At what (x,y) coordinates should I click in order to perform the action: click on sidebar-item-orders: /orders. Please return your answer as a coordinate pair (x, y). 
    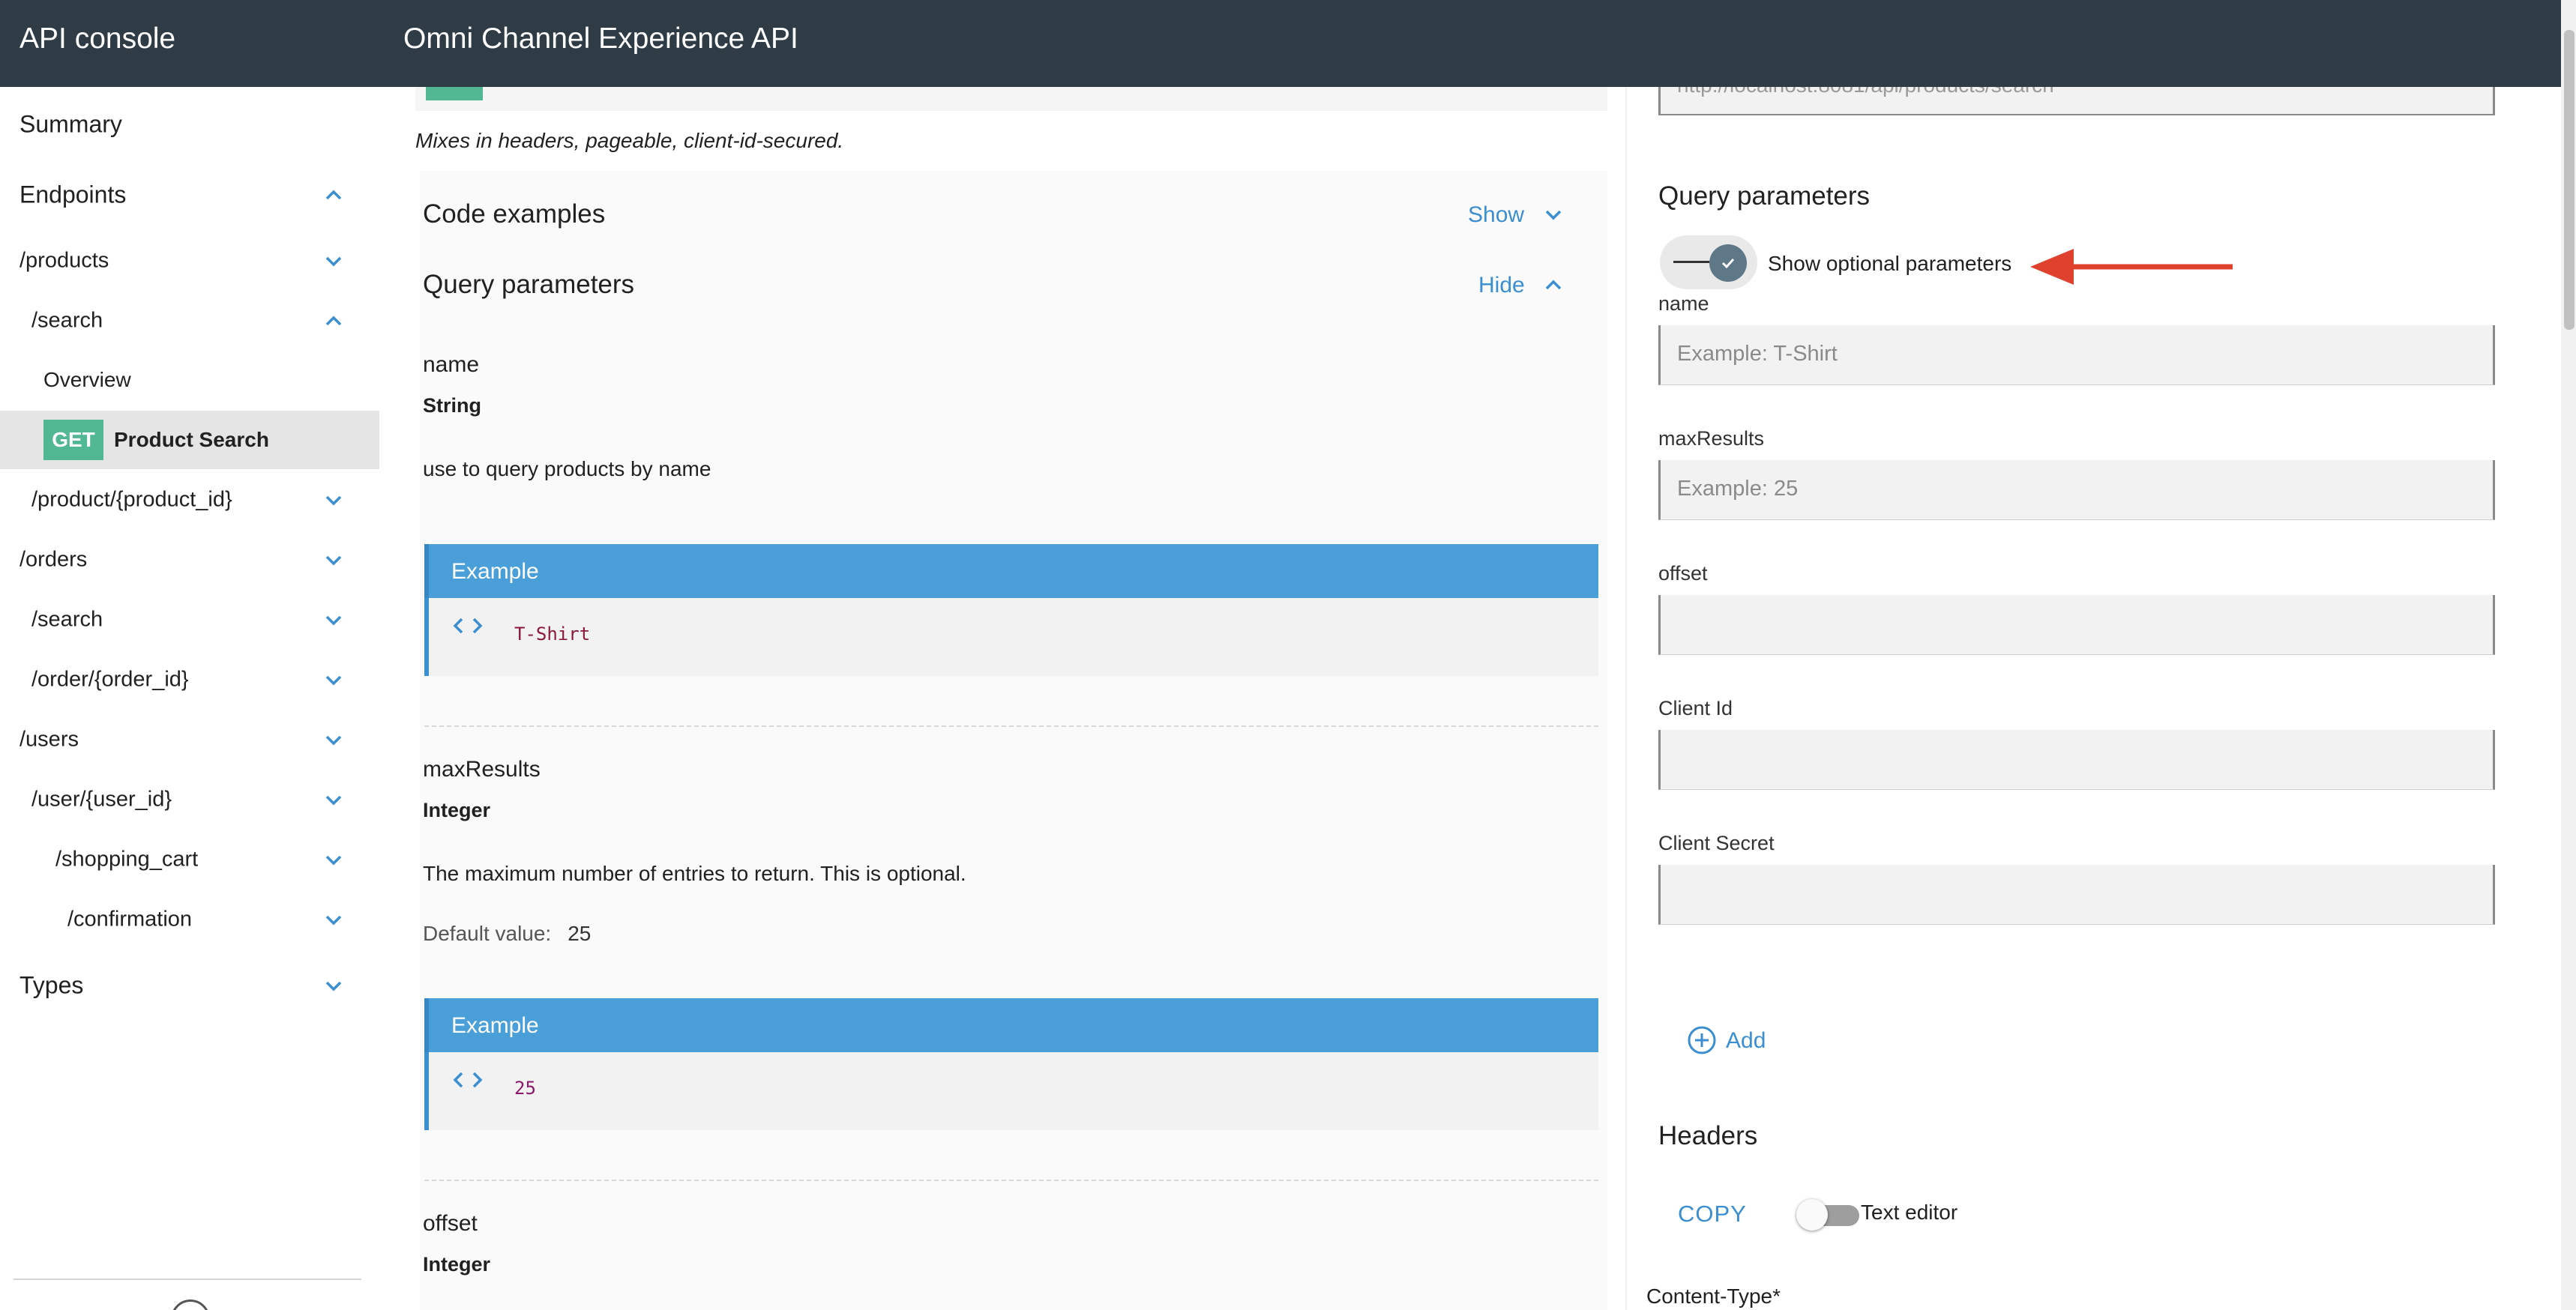
    Looking at the image, I should click on (189, 560).